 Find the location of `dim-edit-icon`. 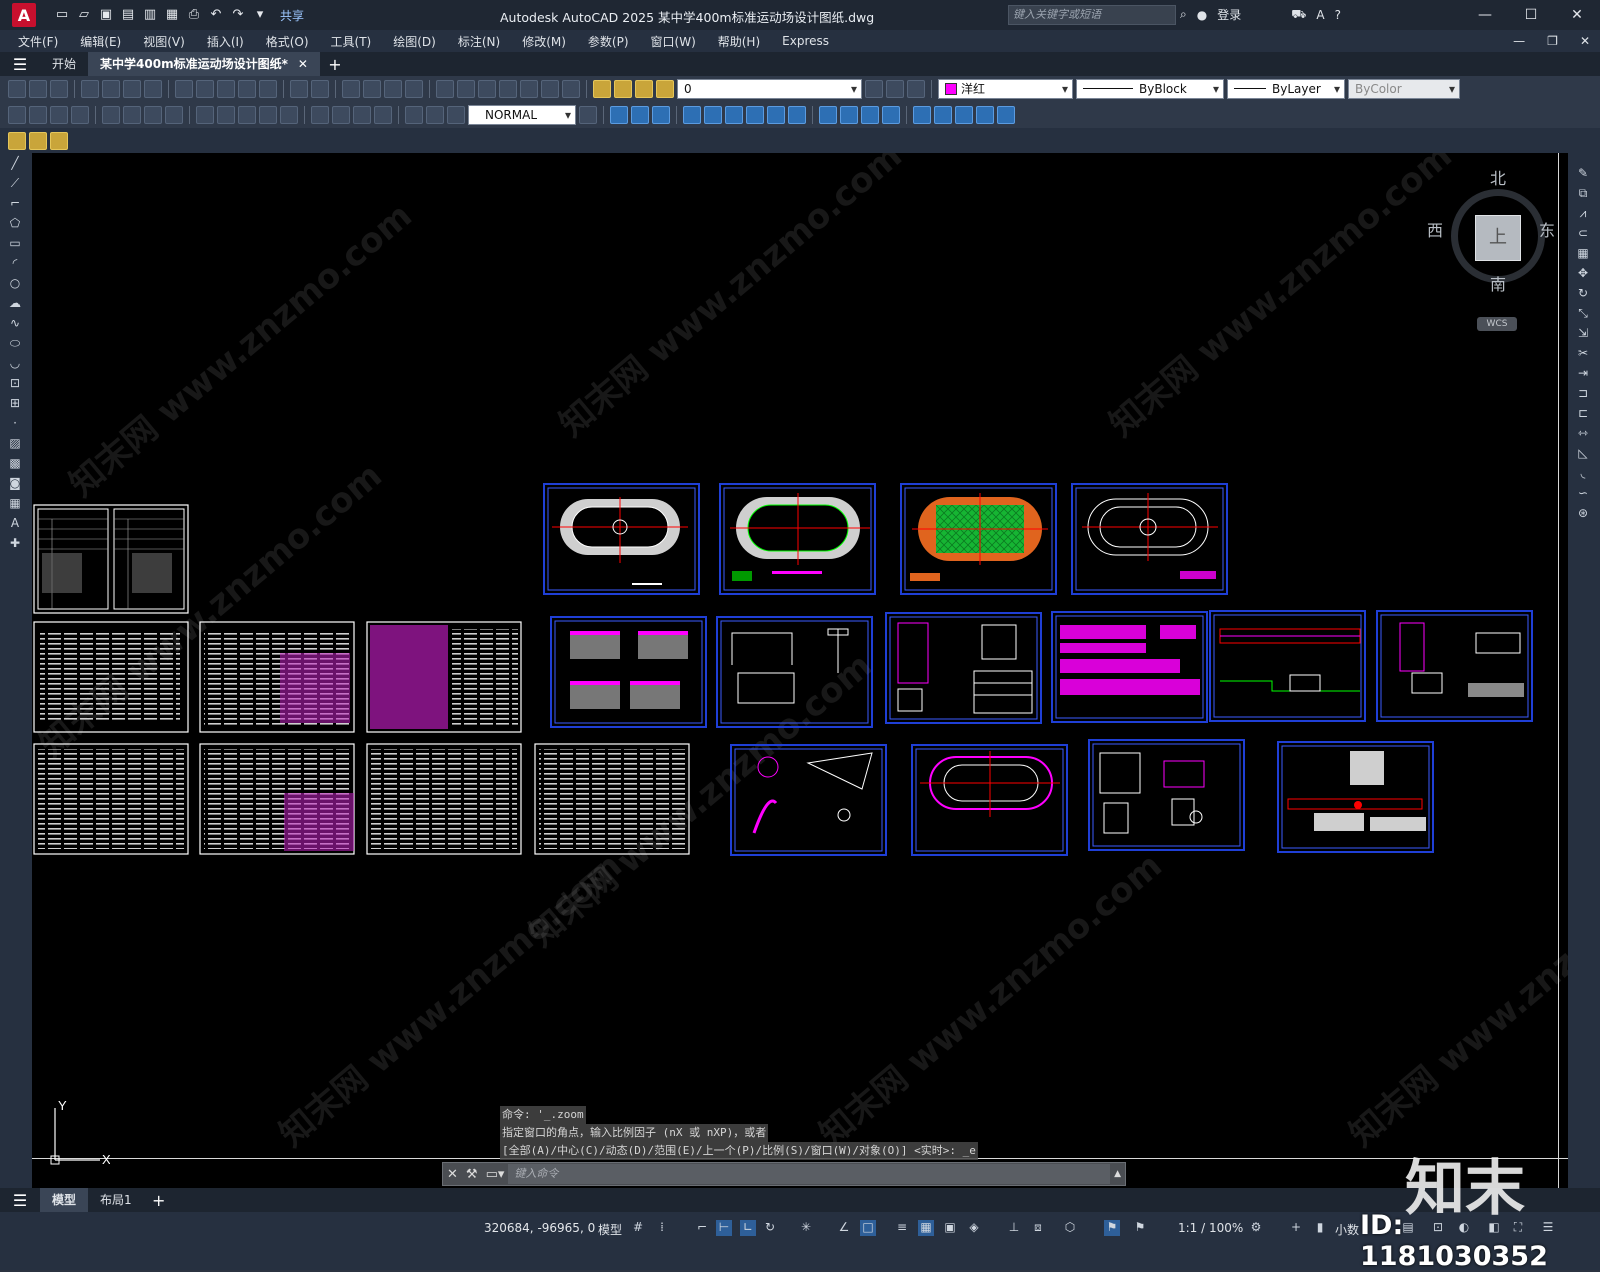

dim-edit-icon is located at coordinates (414, 115).